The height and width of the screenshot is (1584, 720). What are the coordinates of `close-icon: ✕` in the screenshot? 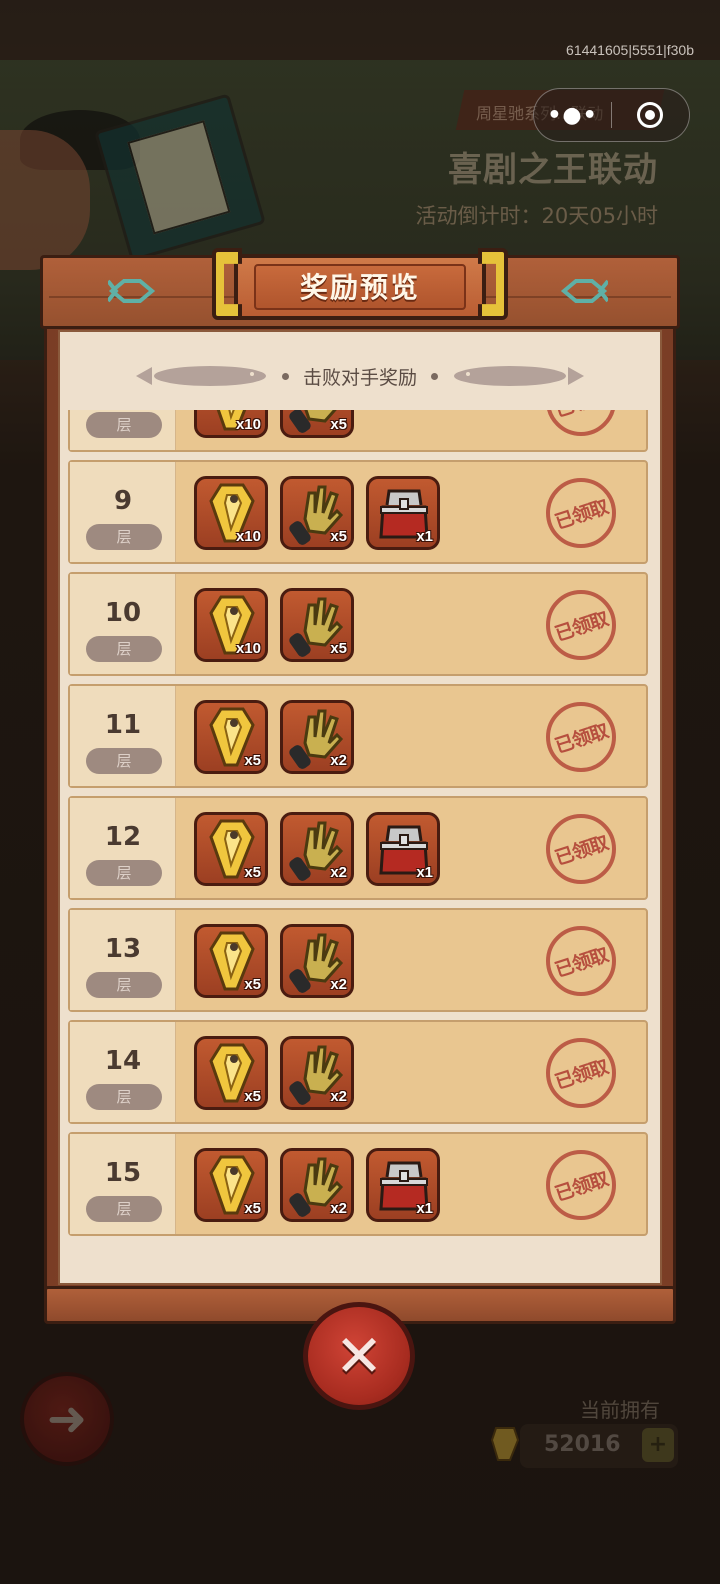 It's located at (359, 1356).